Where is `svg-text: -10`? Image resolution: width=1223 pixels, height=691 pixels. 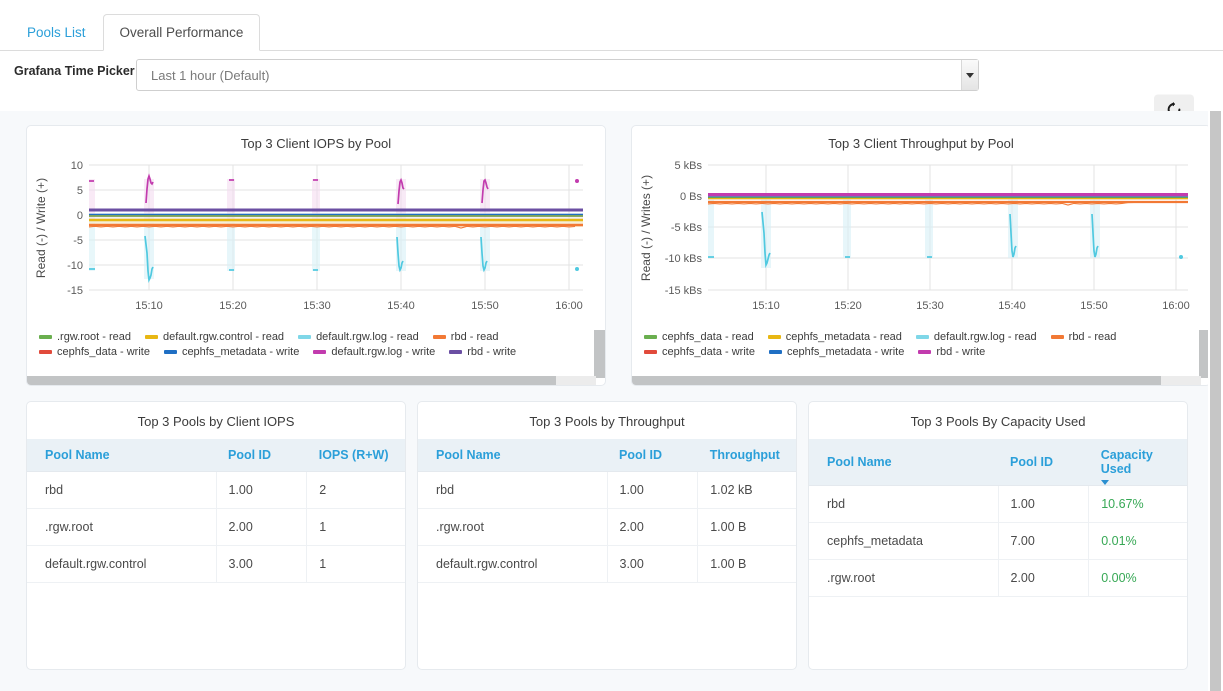 svg-text: -10 is located at coordinates (75, 266).